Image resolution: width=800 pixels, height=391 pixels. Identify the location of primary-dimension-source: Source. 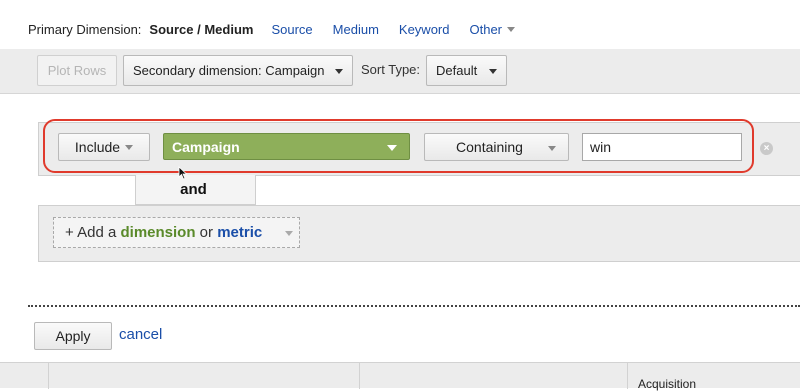
(291, 29).